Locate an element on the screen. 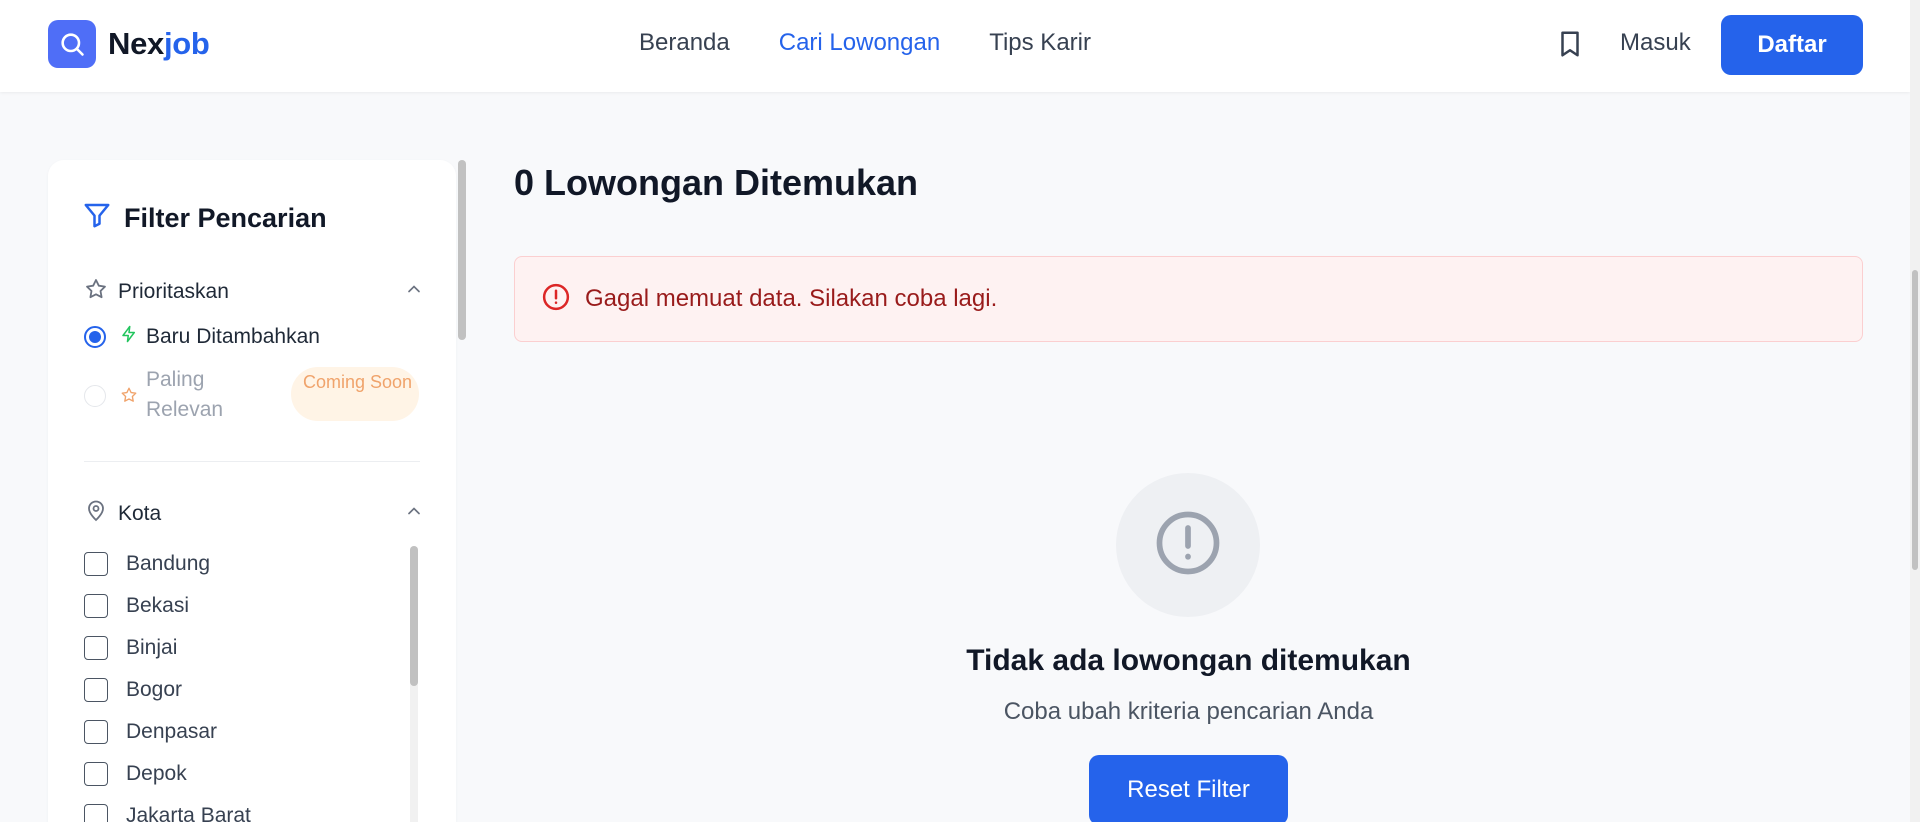 Image resolution: width=1920 pixels, height=822 pixels. brand-name-part1: Nex is located at coordinates (136, 43).